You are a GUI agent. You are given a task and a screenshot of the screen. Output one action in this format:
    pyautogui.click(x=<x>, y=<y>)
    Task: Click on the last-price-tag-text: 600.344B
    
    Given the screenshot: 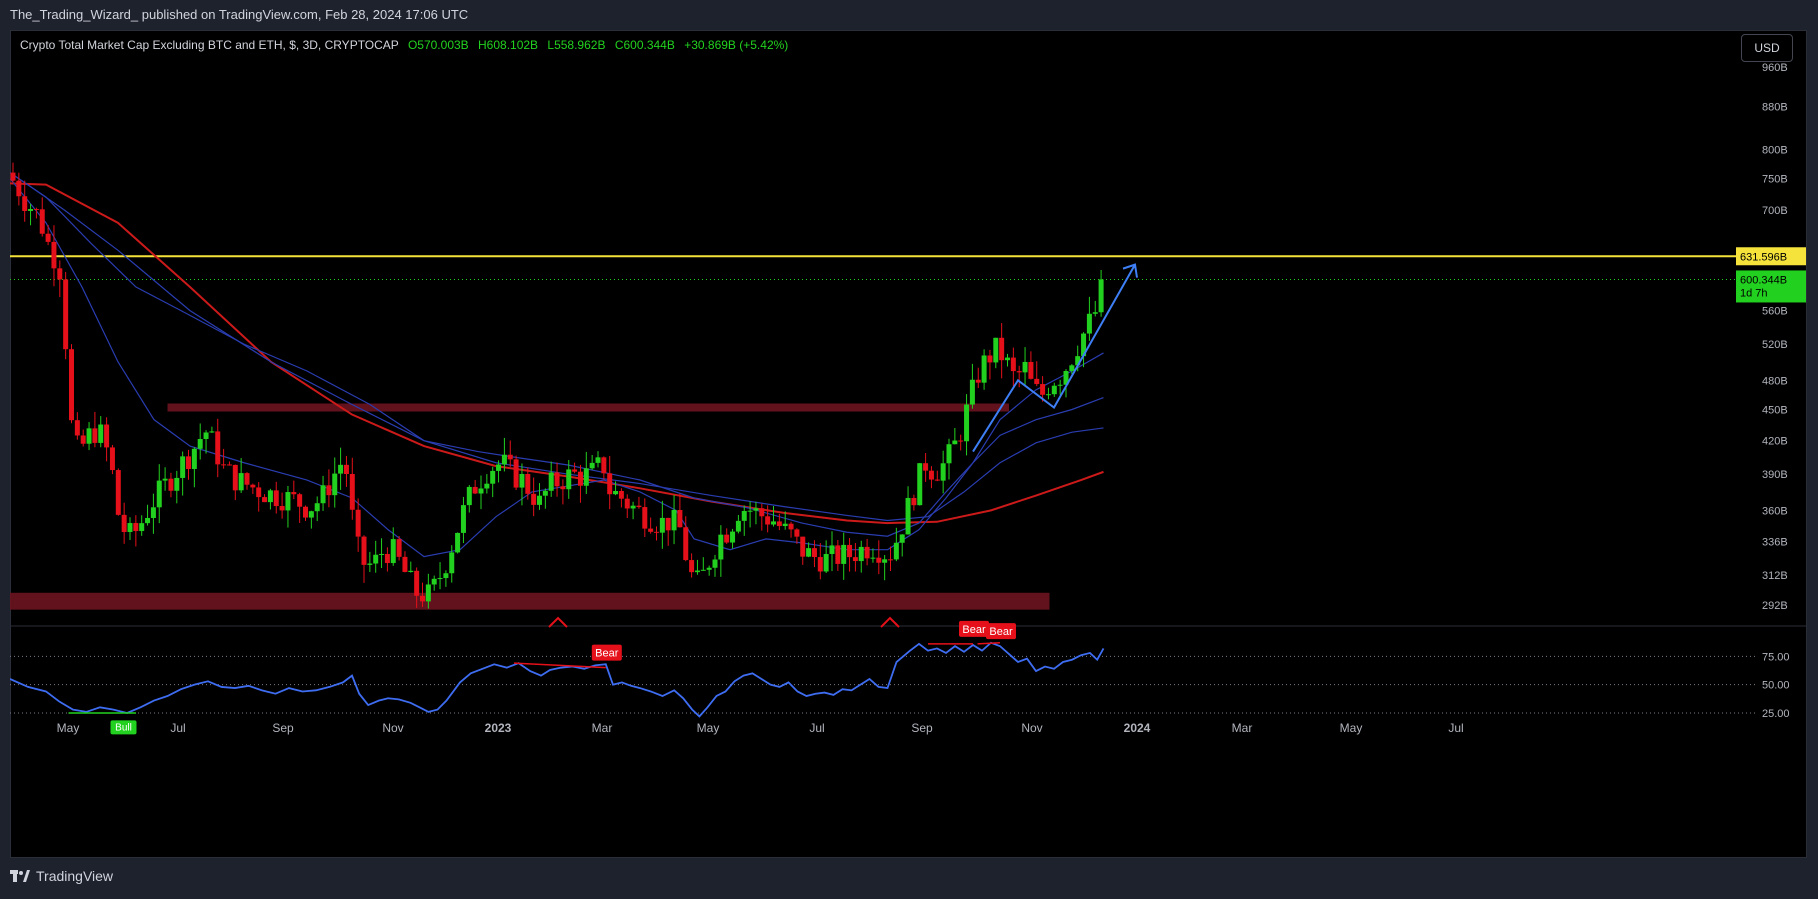 What is the action you would take?
    pyautogui.click(x=1763, y=280)
    